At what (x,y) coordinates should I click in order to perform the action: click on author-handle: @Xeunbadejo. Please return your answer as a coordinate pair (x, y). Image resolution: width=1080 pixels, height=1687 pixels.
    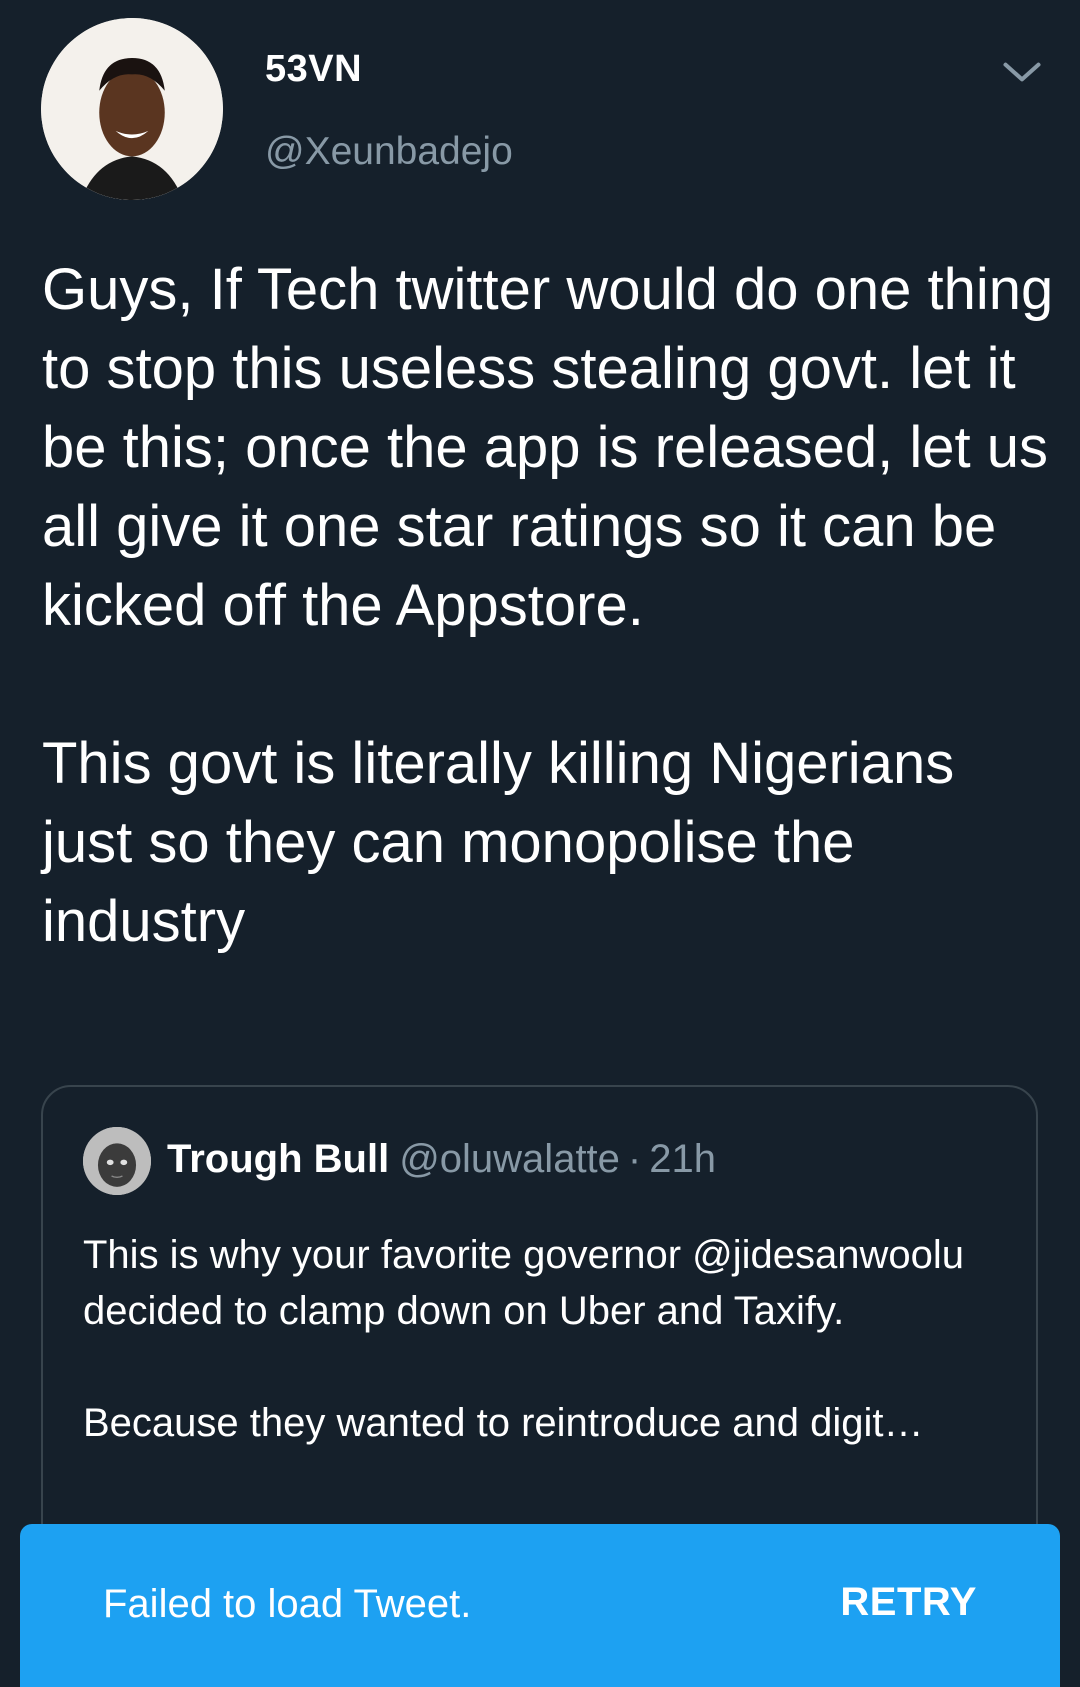
    Looking at the image, I should click on (389, 152).